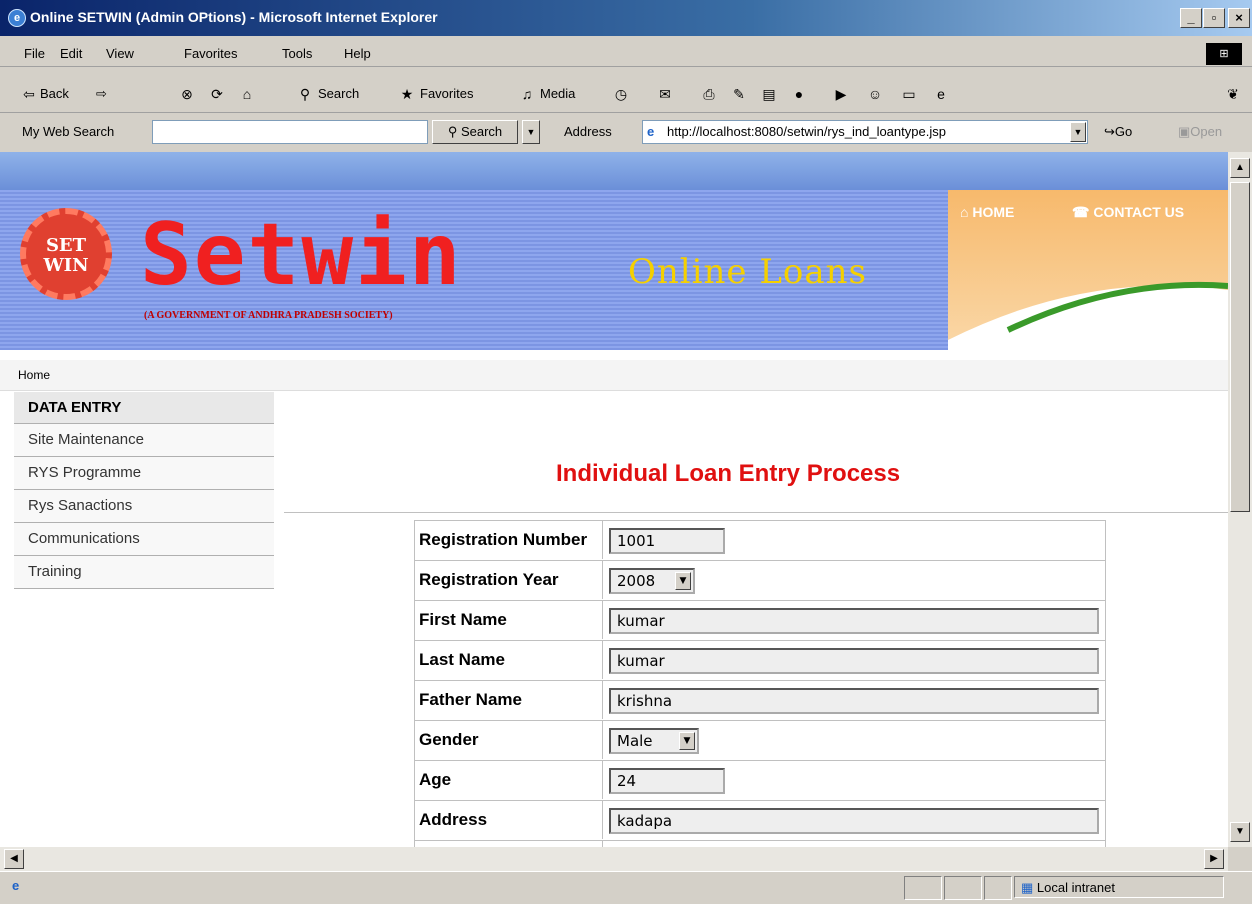 The height and width of the screenshot is (904, 1252). What do you see at coordinates (728, 473) in the screenshot?
I see `form-title: Individual Loan Entry Process` at bounding box center [728, 473].